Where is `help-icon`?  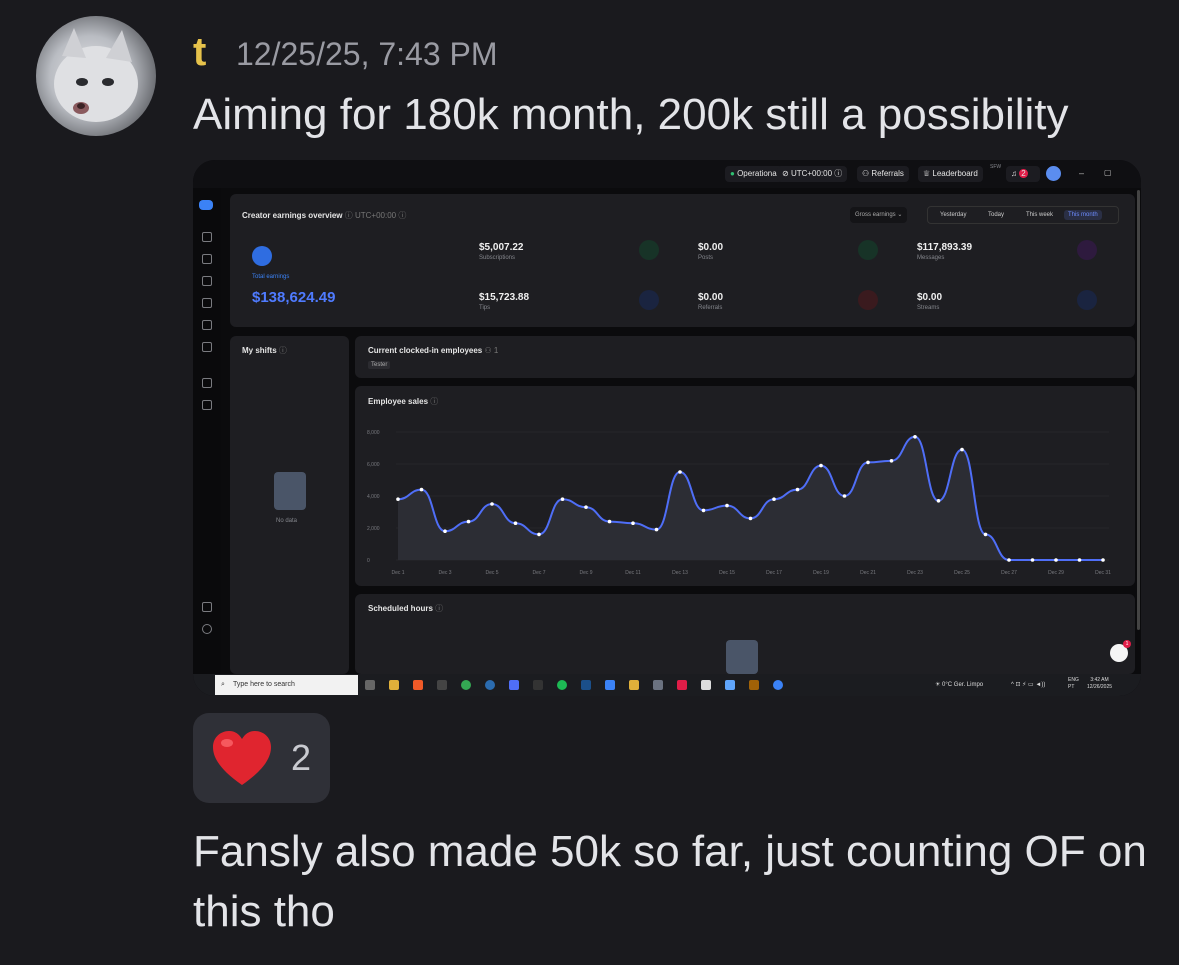
help-icon is located at coordinates (207, 629).